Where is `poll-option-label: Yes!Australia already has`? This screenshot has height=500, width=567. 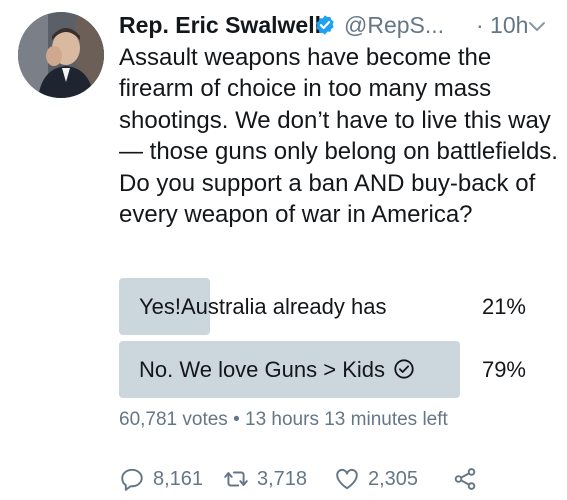 poll-option-label: Yes!Australia already has is located at coordinates (263, 306).